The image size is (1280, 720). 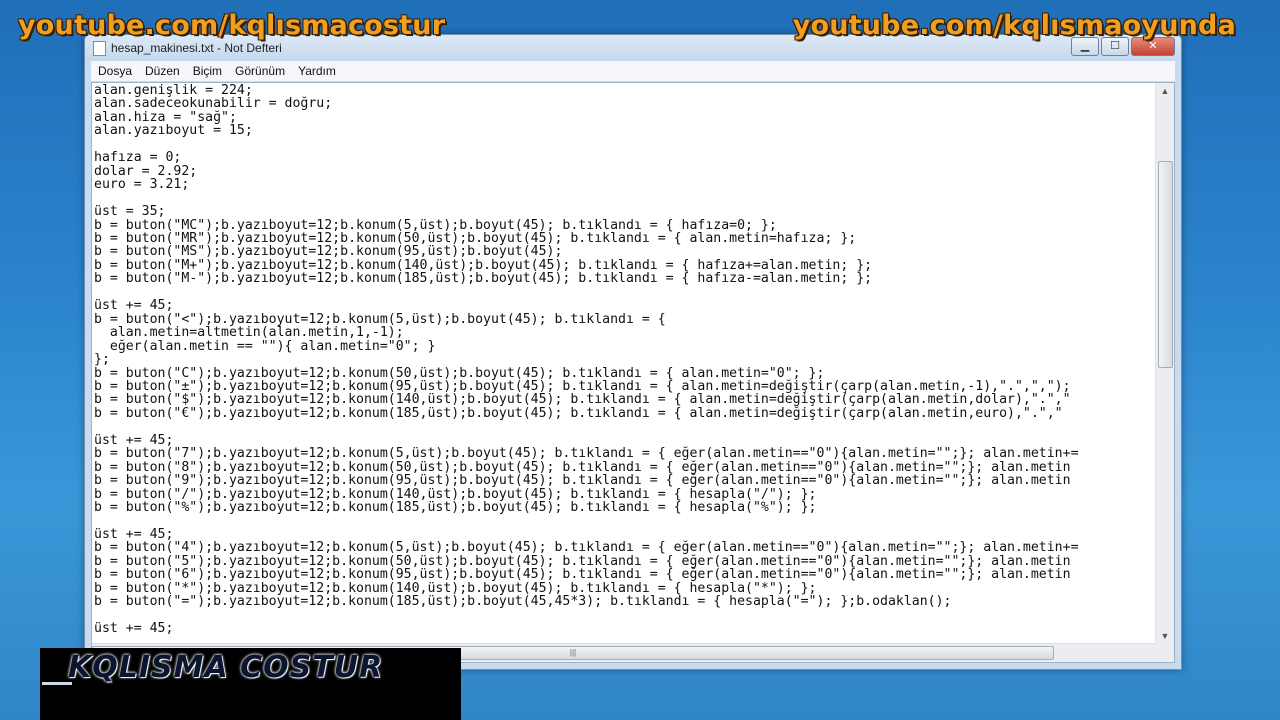 I want to click on vertical-scrollbar: ▲ ▼, so click(x=1164, y=363).